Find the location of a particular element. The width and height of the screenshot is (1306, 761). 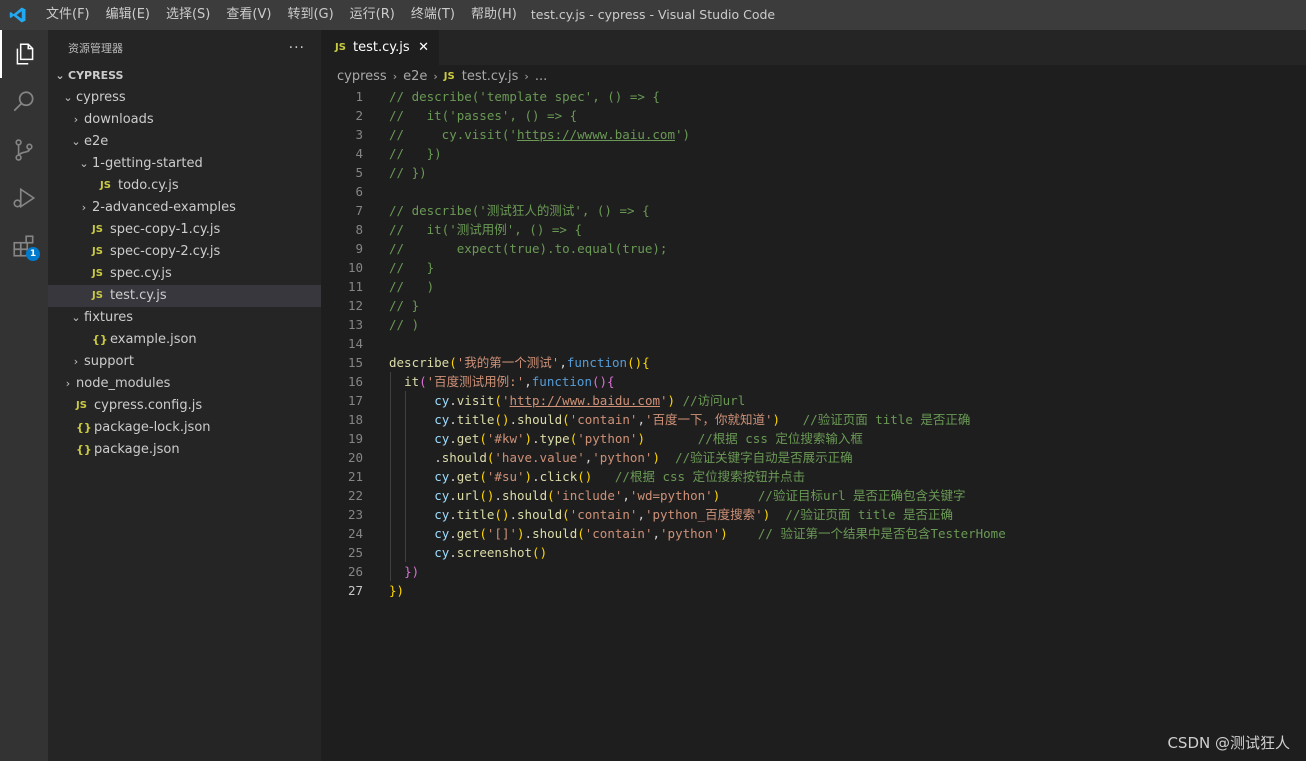

tree-folder: › node_modules is located at coordinates (184, 384).